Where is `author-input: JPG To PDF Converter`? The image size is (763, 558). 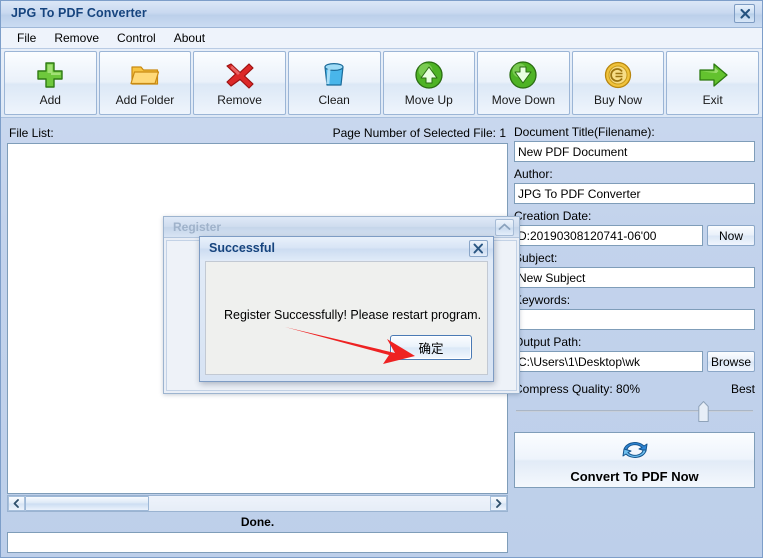 author-input: JPG To PDF Converter is located at coordinates (634, 193).